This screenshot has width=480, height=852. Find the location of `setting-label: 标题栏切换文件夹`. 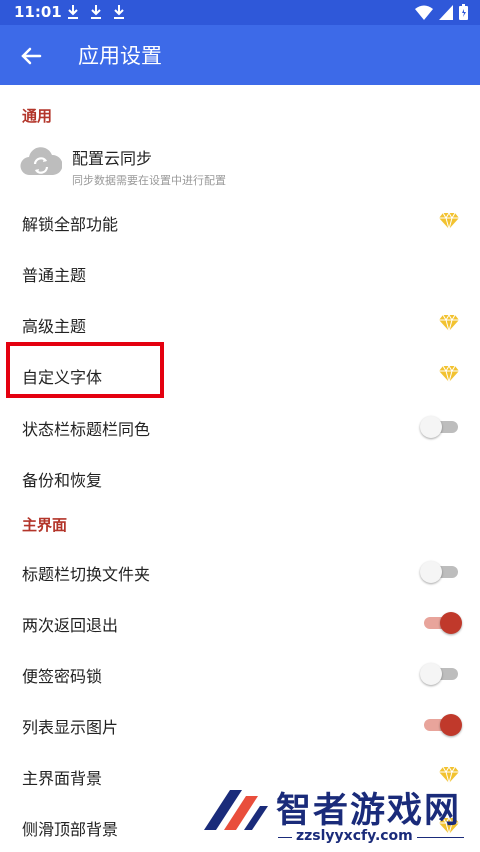

setting-label: 标题栏切换文件夹 is located at coordinates (86, 574).